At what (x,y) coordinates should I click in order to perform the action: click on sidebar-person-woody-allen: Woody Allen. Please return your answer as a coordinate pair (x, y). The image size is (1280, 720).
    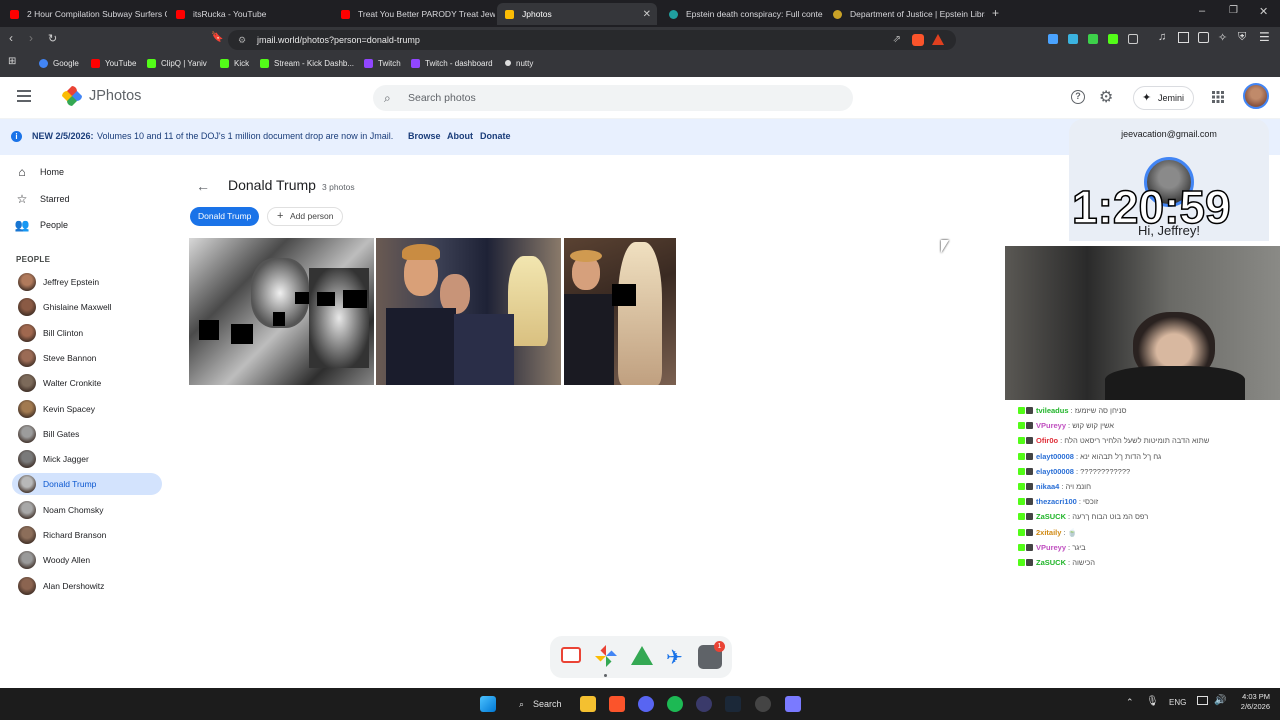
    Looking at the image, I should click on (87, 560).